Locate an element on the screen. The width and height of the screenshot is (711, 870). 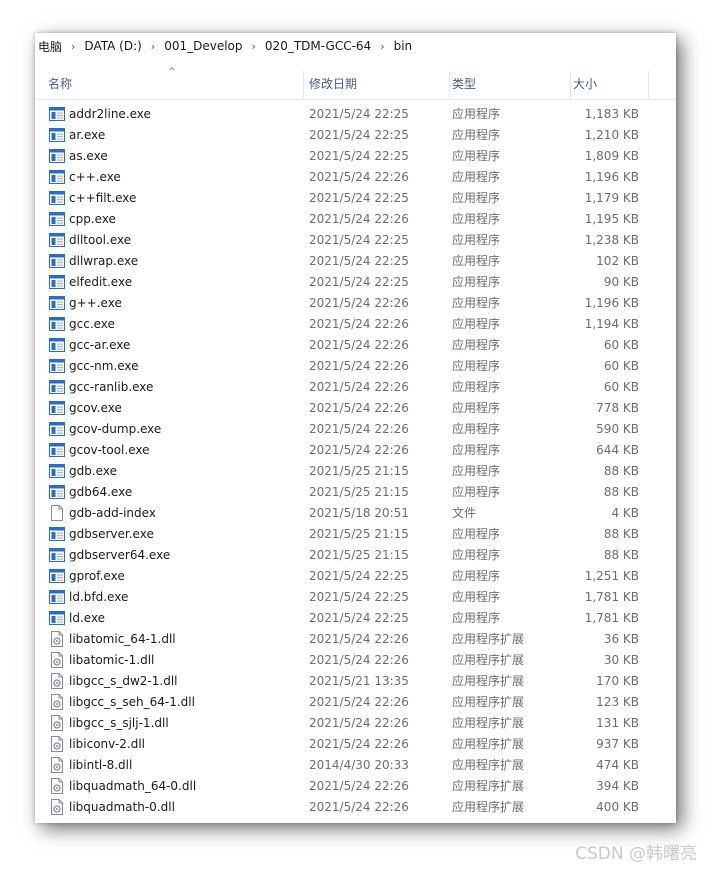
file-row: gcc.exe 2021/5/24 22:26 应用程序 1,194 KB is located at coordinates (355, 324).